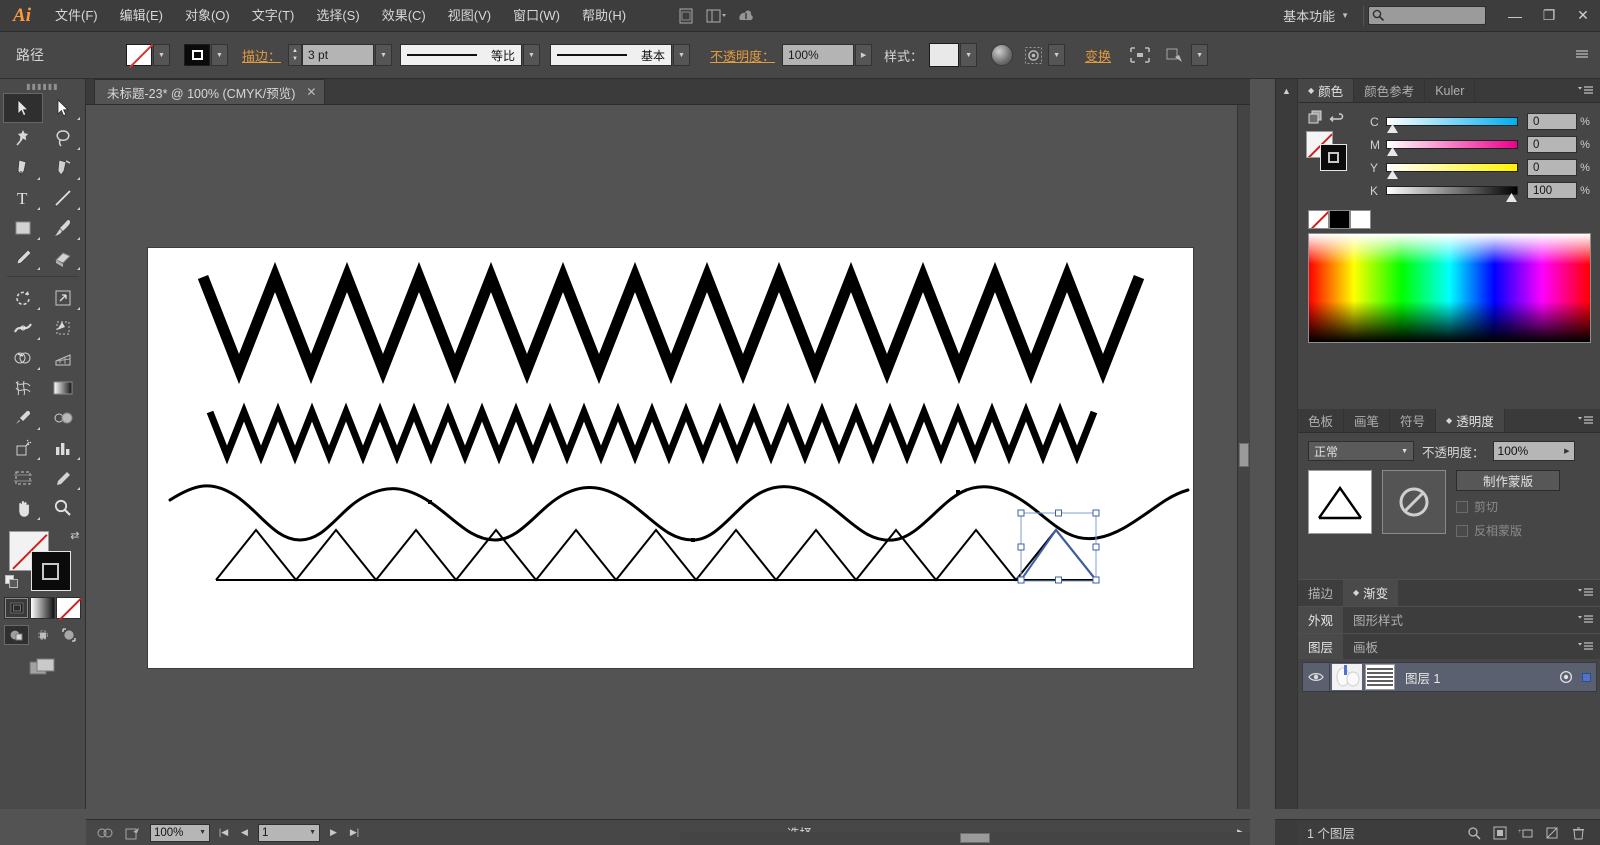 Image resolution: width=1600 pixels, height=845 pixels. I want to click on slider-value-c: 0, so click(1552, 121).